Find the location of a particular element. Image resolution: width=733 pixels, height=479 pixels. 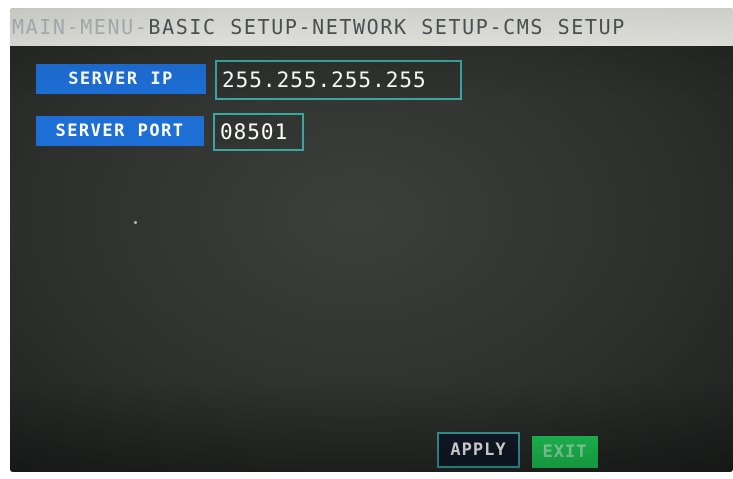

screen-glare-speck is located at coordinates (135, 222).